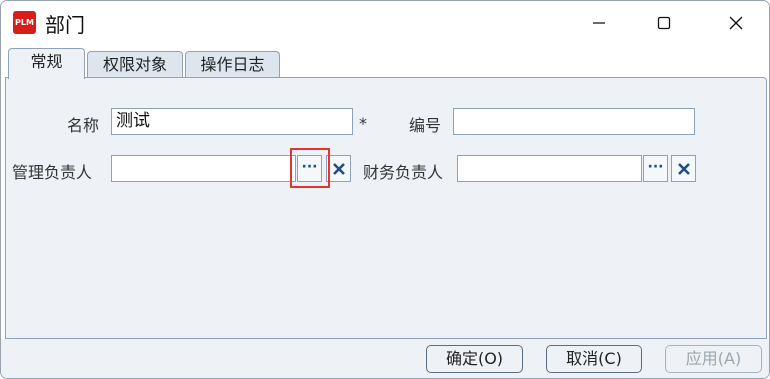 Image resolution: width=770 pixels, height=379 pixels. What do you see at coordinates (474, 359) in the screenshot?
I see `ok-button: 确定(O)` at bounding box center [474, 359].